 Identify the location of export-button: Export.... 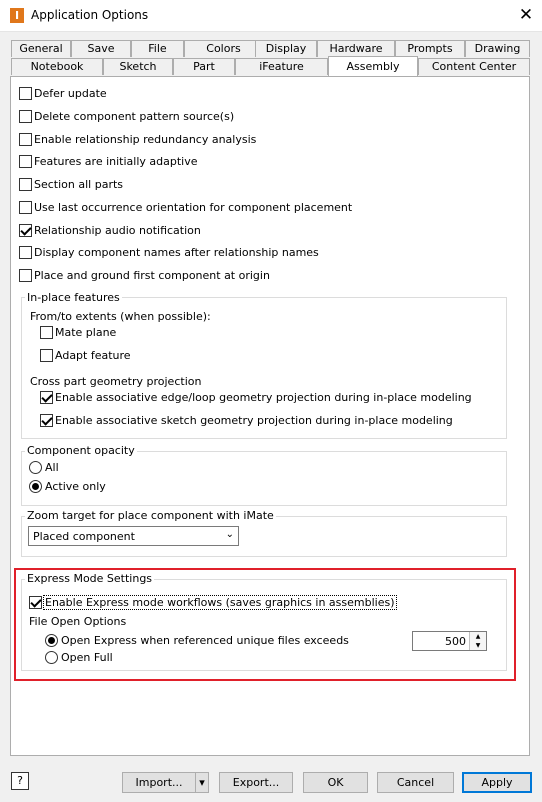
(256, 782).